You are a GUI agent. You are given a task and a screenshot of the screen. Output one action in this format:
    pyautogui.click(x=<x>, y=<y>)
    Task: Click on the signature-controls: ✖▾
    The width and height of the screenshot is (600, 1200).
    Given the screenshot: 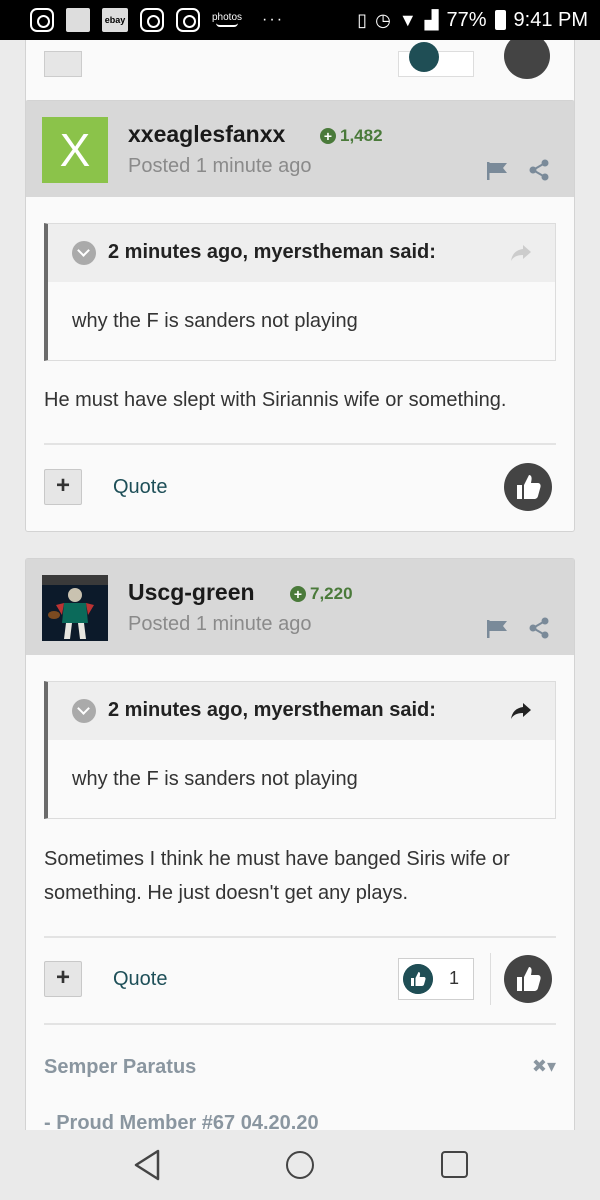 What is the action you would take?
    pyautogui.click(x=544, y=1066)
    